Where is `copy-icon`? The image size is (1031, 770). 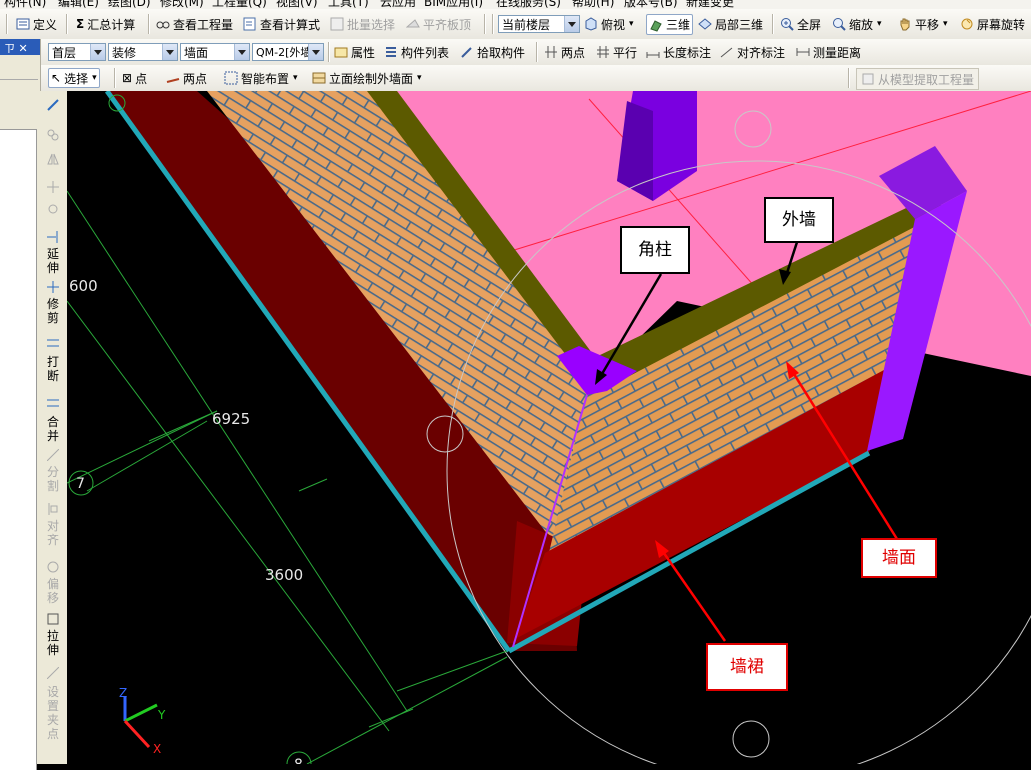 copy-icon is located at coordinates (53, 135).